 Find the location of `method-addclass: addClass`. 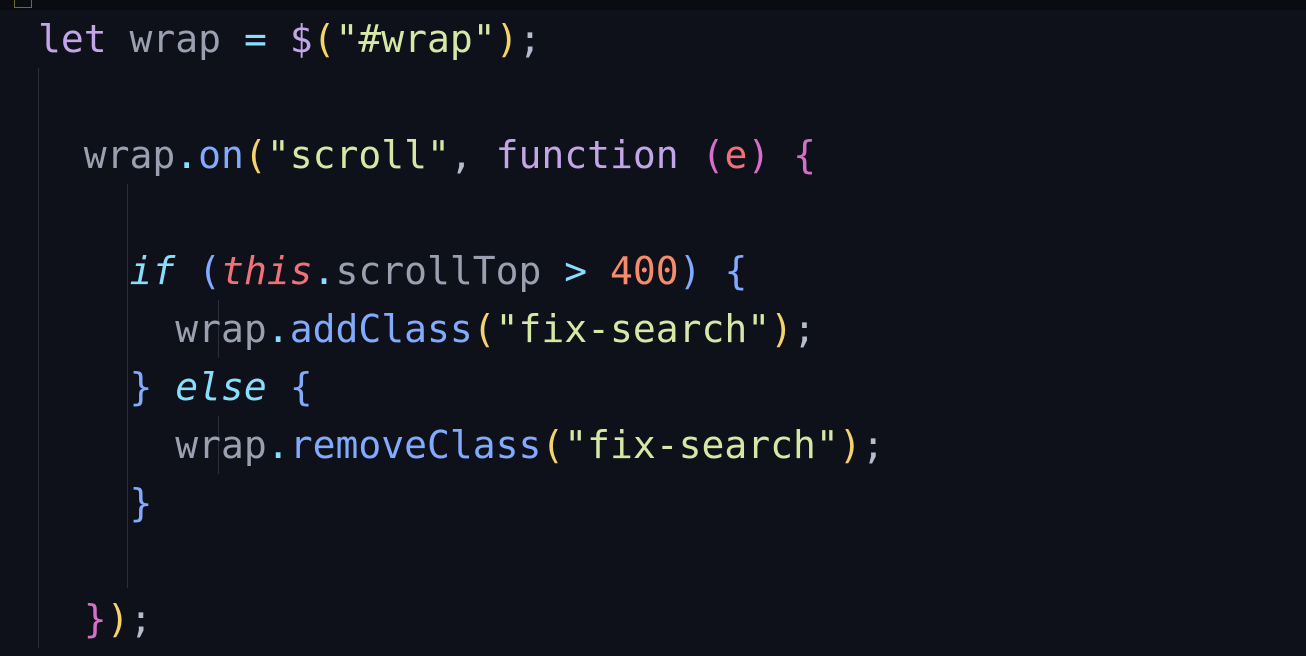

method-addclass: addClass is located at coordinates (381, 329).